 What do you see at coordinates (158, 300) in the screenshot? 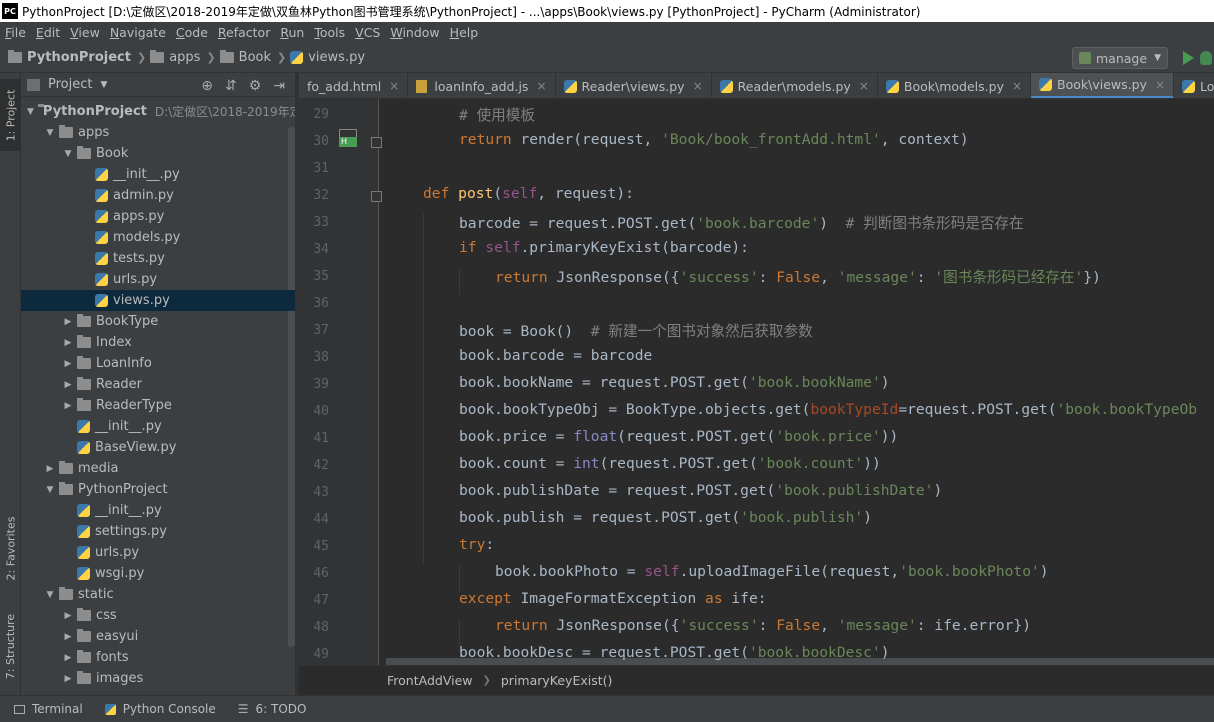
I see `tree-file: views.py` at bounding box center [158, 300].